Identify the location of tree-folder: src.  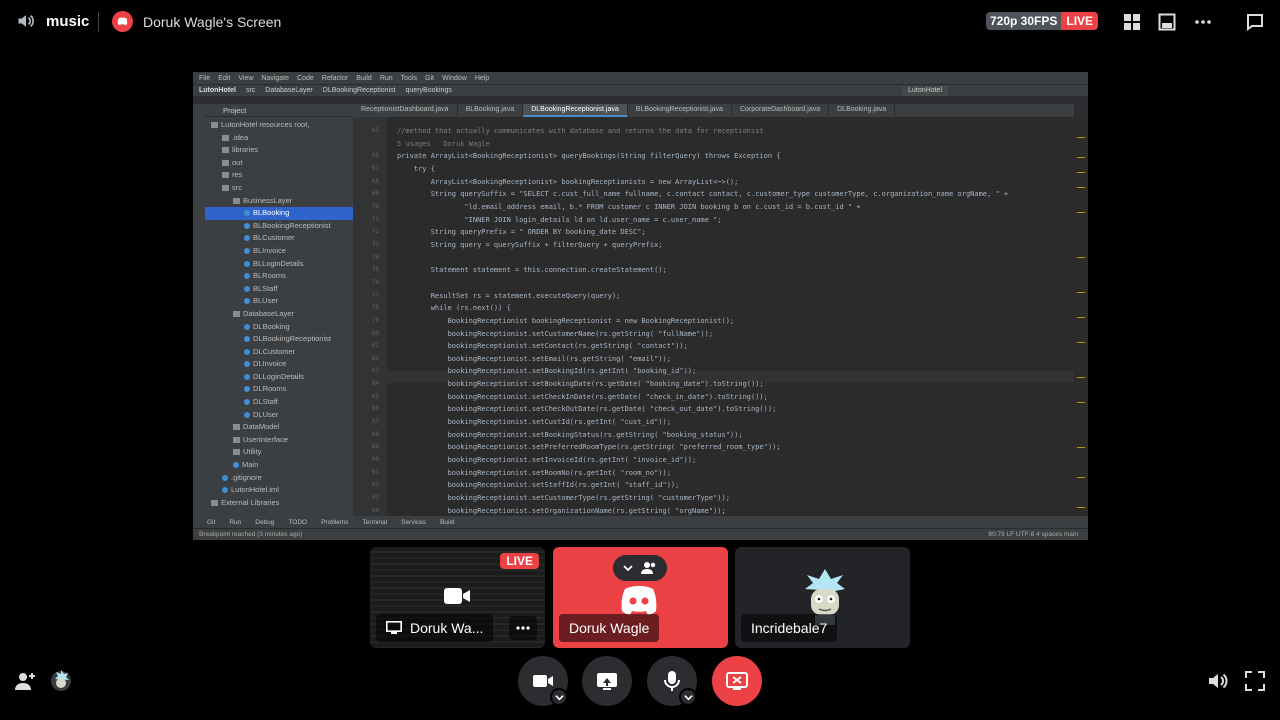
(279, 188).